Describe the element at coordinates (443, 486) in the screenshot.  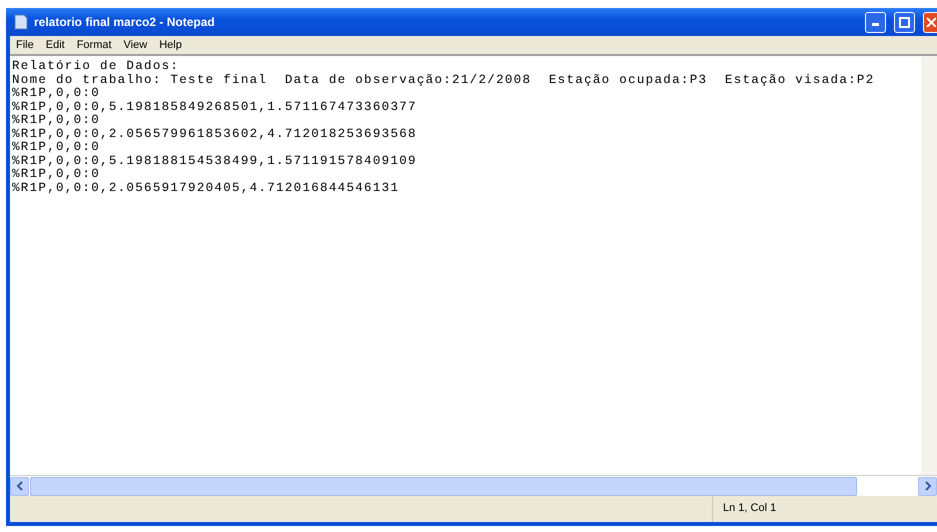
I see `scroll-thumb` at that location.